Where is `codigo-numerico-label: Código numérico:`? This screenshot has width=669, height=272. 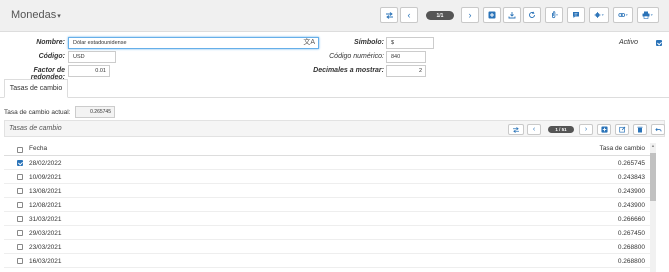 codigo-numerico-label: Código numérico: is located at coordinates (356, 56).